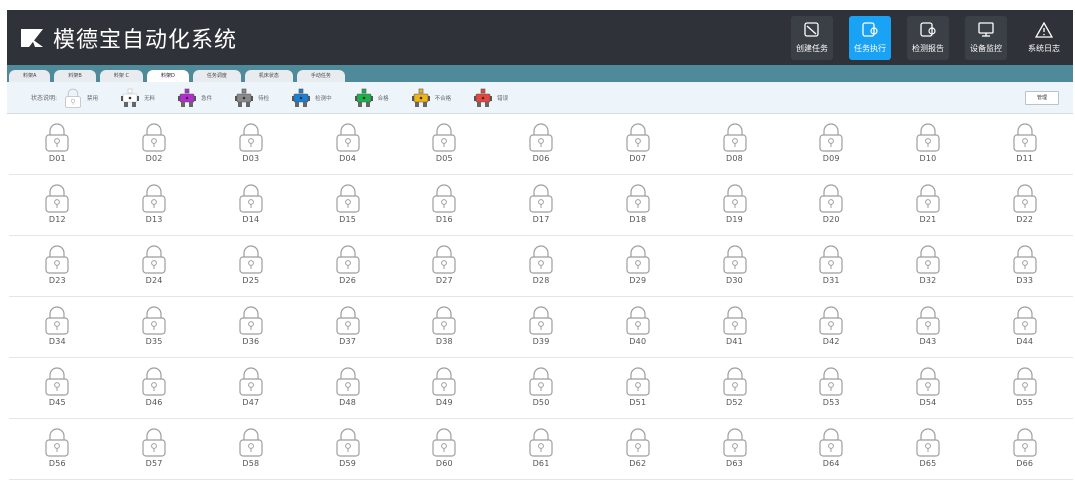 The image size is (1075, 491). I want to click on slot-cell: D41, so click(734, 327).